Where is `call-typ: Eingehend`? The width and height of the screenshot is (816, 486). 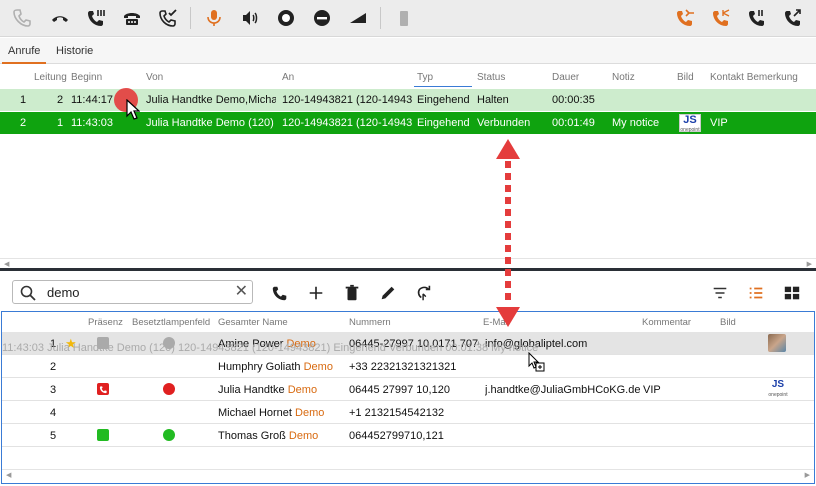 call-typ: Eingehend is located at coordinates (443, 123).